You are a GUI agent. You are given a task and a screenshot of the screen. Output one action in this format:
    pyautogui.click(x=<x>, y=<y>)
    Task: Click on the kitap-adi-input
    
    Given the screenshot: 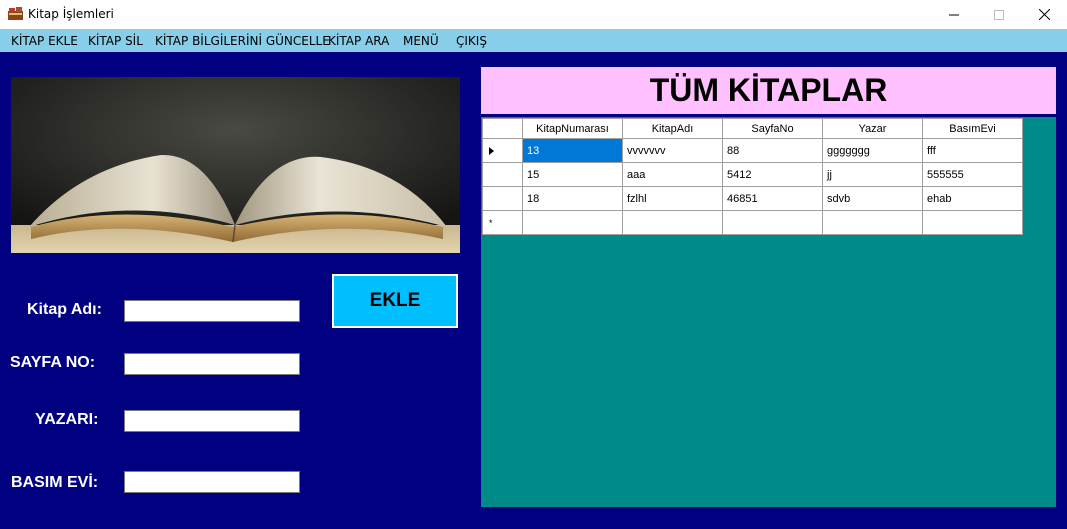 What is the action you would take?
    pyautogui.click(x=212, y=311)
    